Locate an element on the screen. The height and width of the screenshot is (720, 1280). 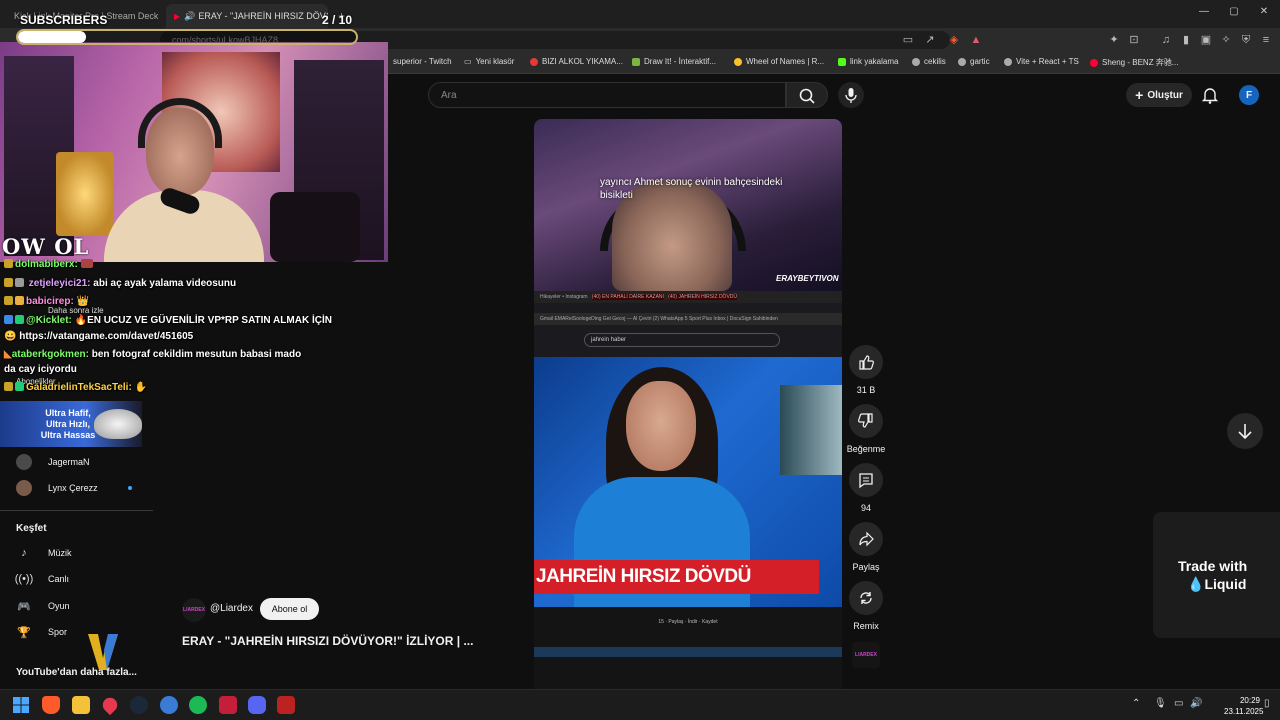
clock: 20:29 23.11.2025 is located at coordinates (1243, 706).